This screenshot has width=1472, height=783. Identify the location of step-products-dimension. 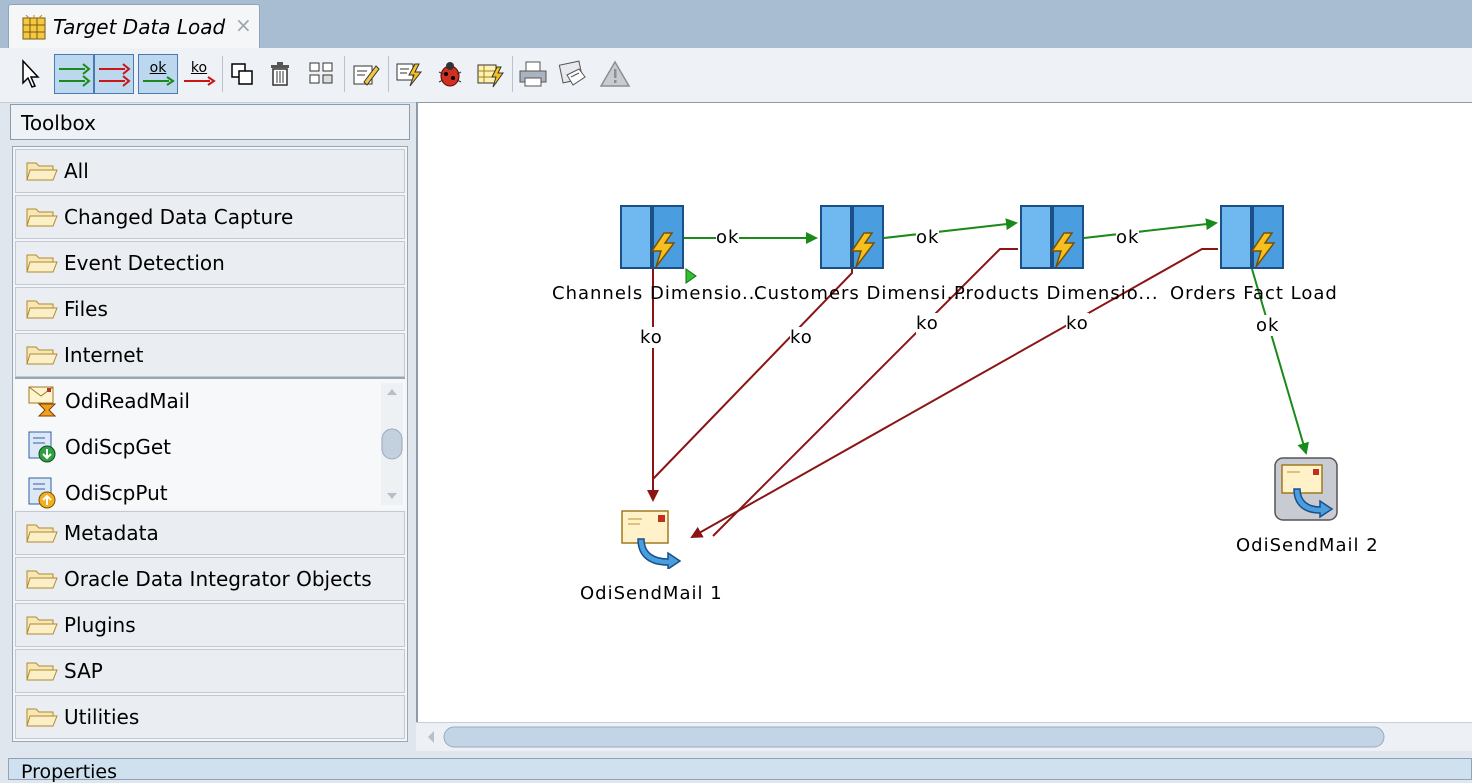
(1052, 237).